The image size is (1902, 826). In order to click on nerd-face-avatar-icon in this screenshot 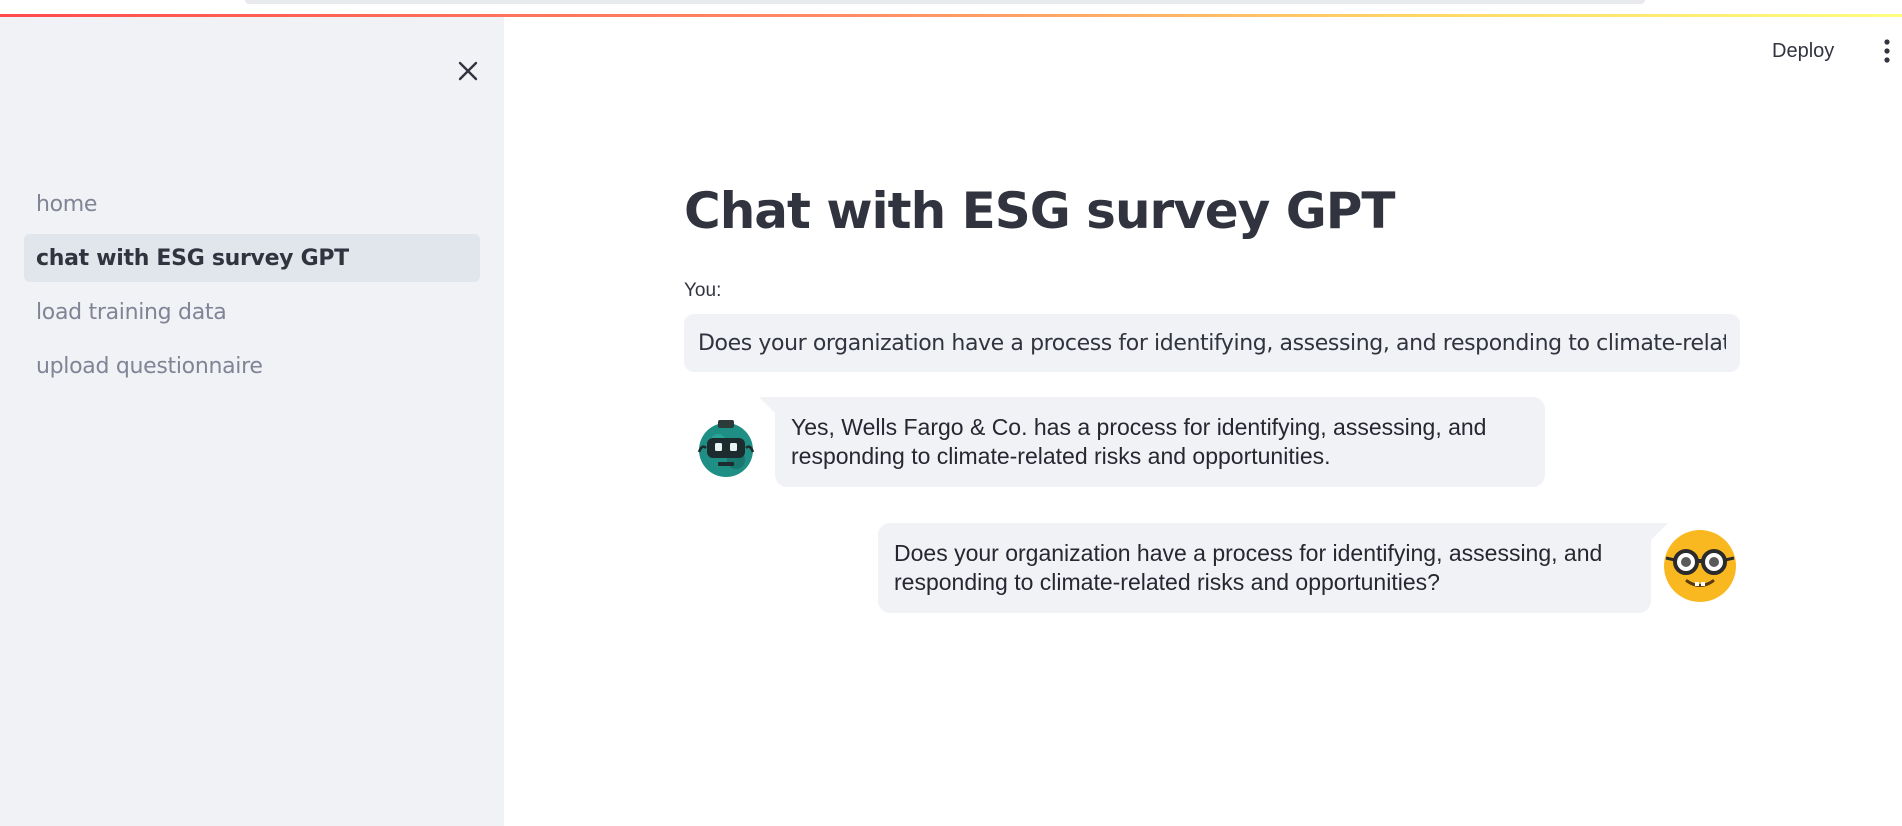, I will do `click(1700, 566)`.